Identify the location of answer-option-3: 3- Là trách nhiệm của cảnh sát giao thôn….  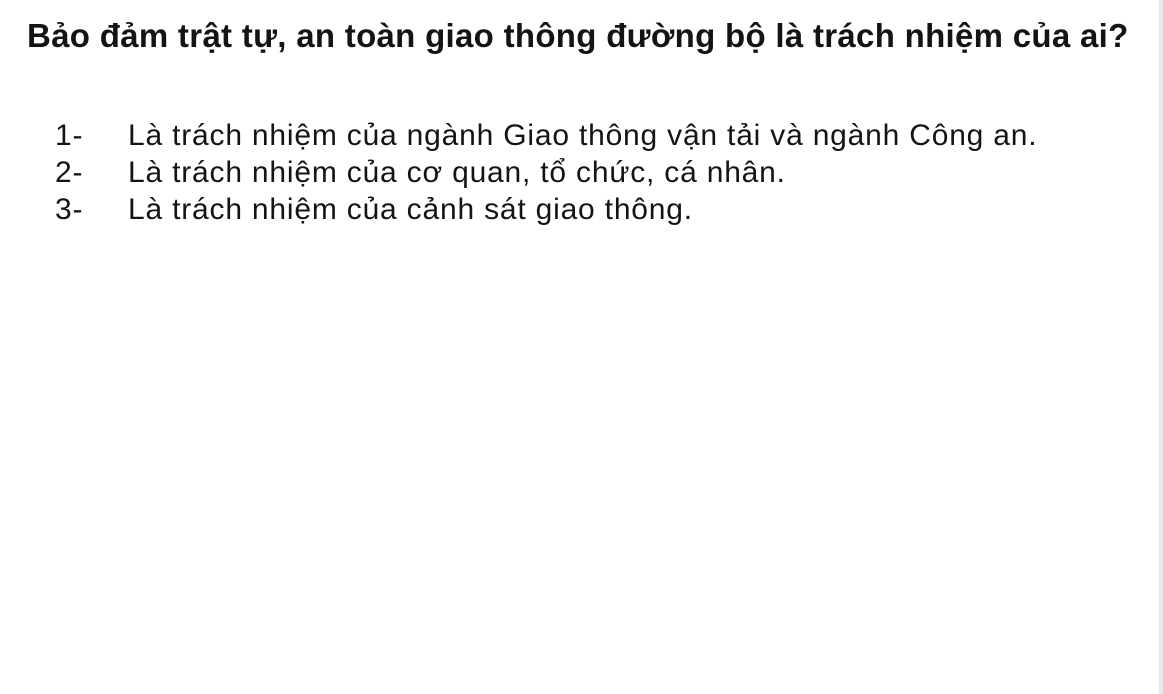
(597, 209).